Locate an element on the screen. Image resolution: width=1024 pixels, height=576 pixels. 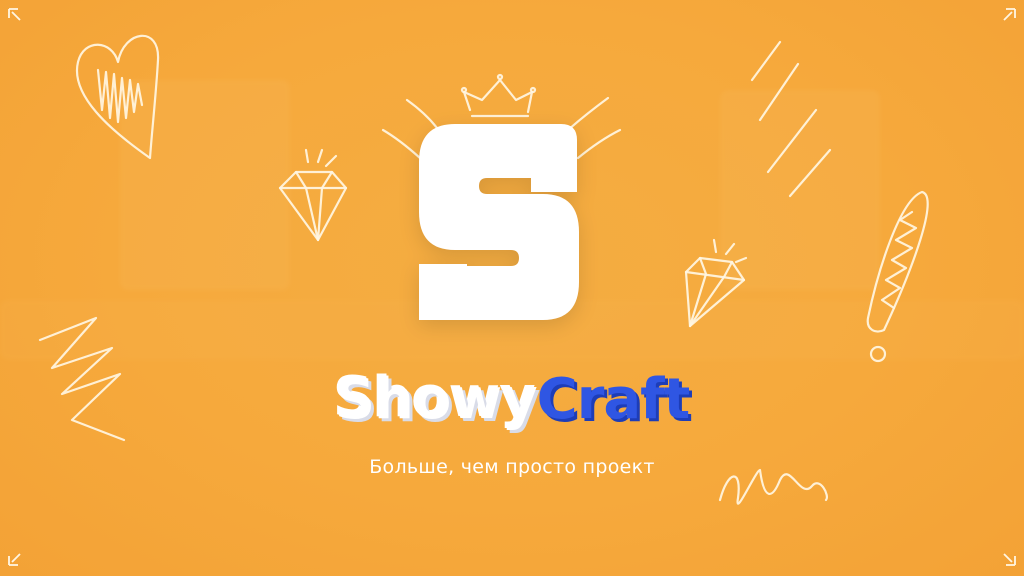
brand-name: ShowyCraft is located at coordinates (512, 400).